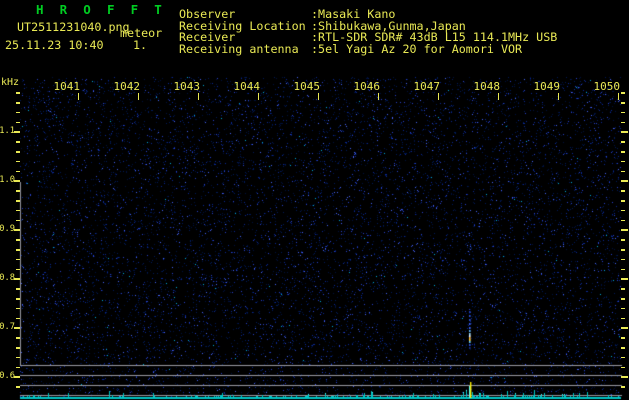 The width and height of the screenshot is (629, 400). Describe the element at coordinates (7, 229) in the screenshot. I see `freq-tick-label: 0.9` at that location.